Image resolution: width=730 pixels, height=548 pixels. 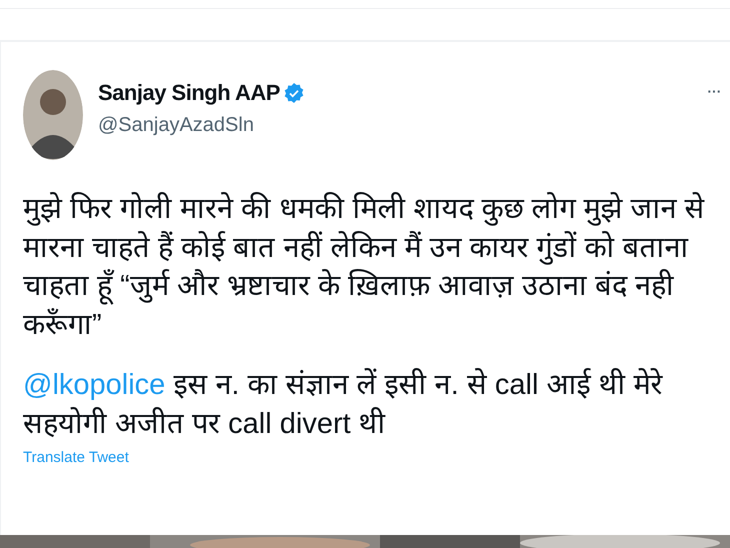 I want to click on tweet-text: @lkopolice इस न. का संज्ञान लें इसी न. से call आई थी मेरे सहयोगी अजीत पर call divert थी, so click(x=343, y=404).